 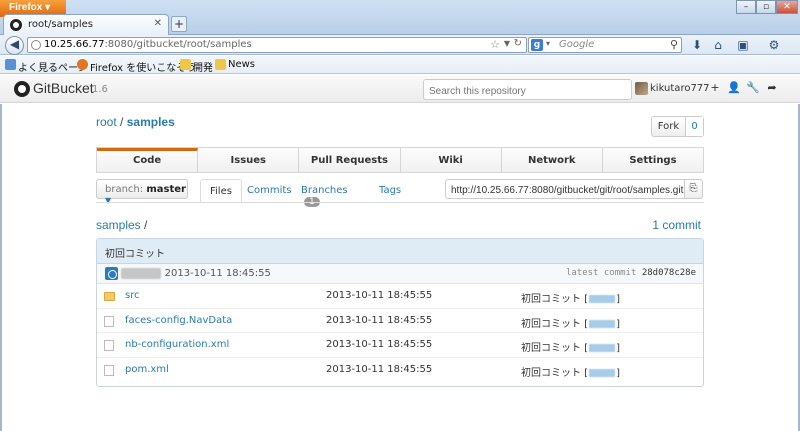 I want to click on table-row: pom.xml 2013-10-11 18:45:55 初回コミット [], so click(x=400, y=370).